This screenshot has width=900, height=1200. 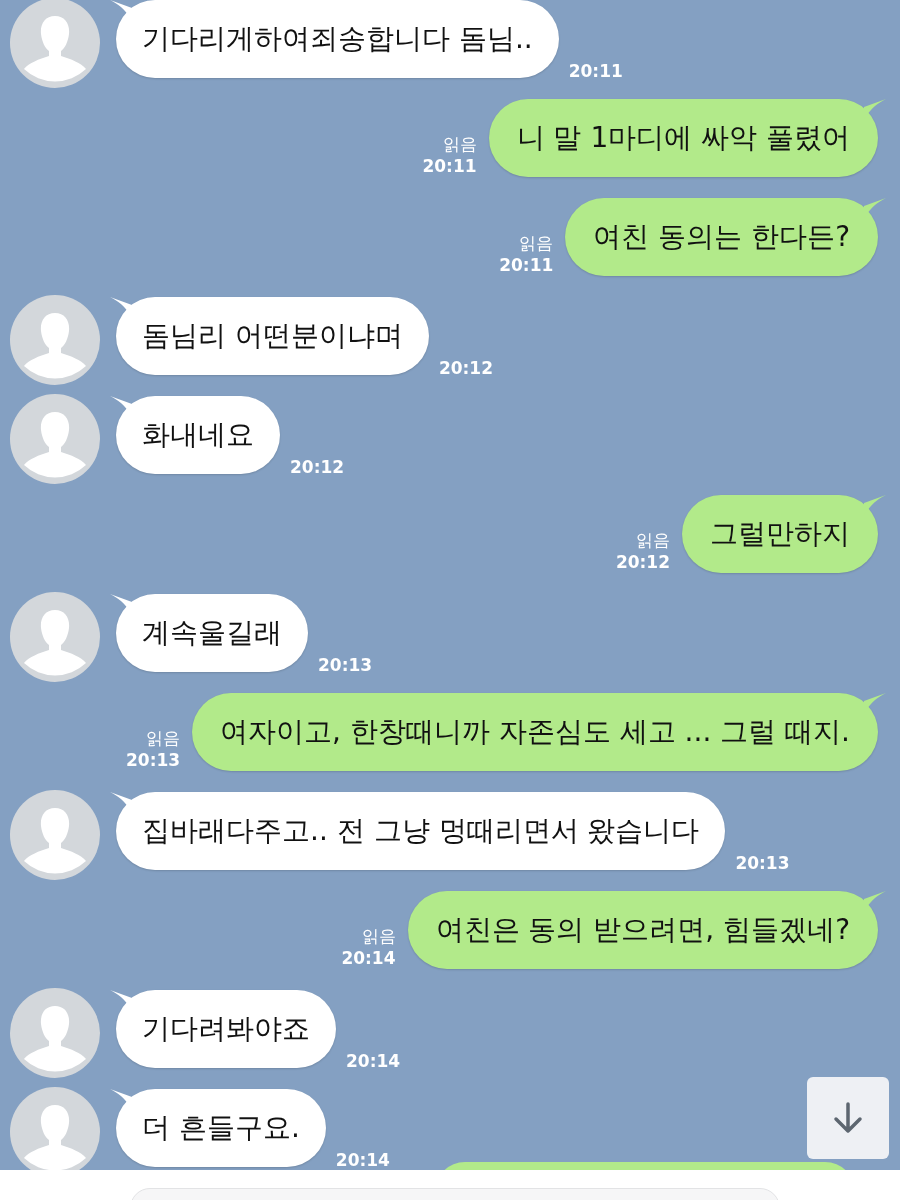 I want to click on message-bubble: 계속울길래, so click(x=212, y=633).